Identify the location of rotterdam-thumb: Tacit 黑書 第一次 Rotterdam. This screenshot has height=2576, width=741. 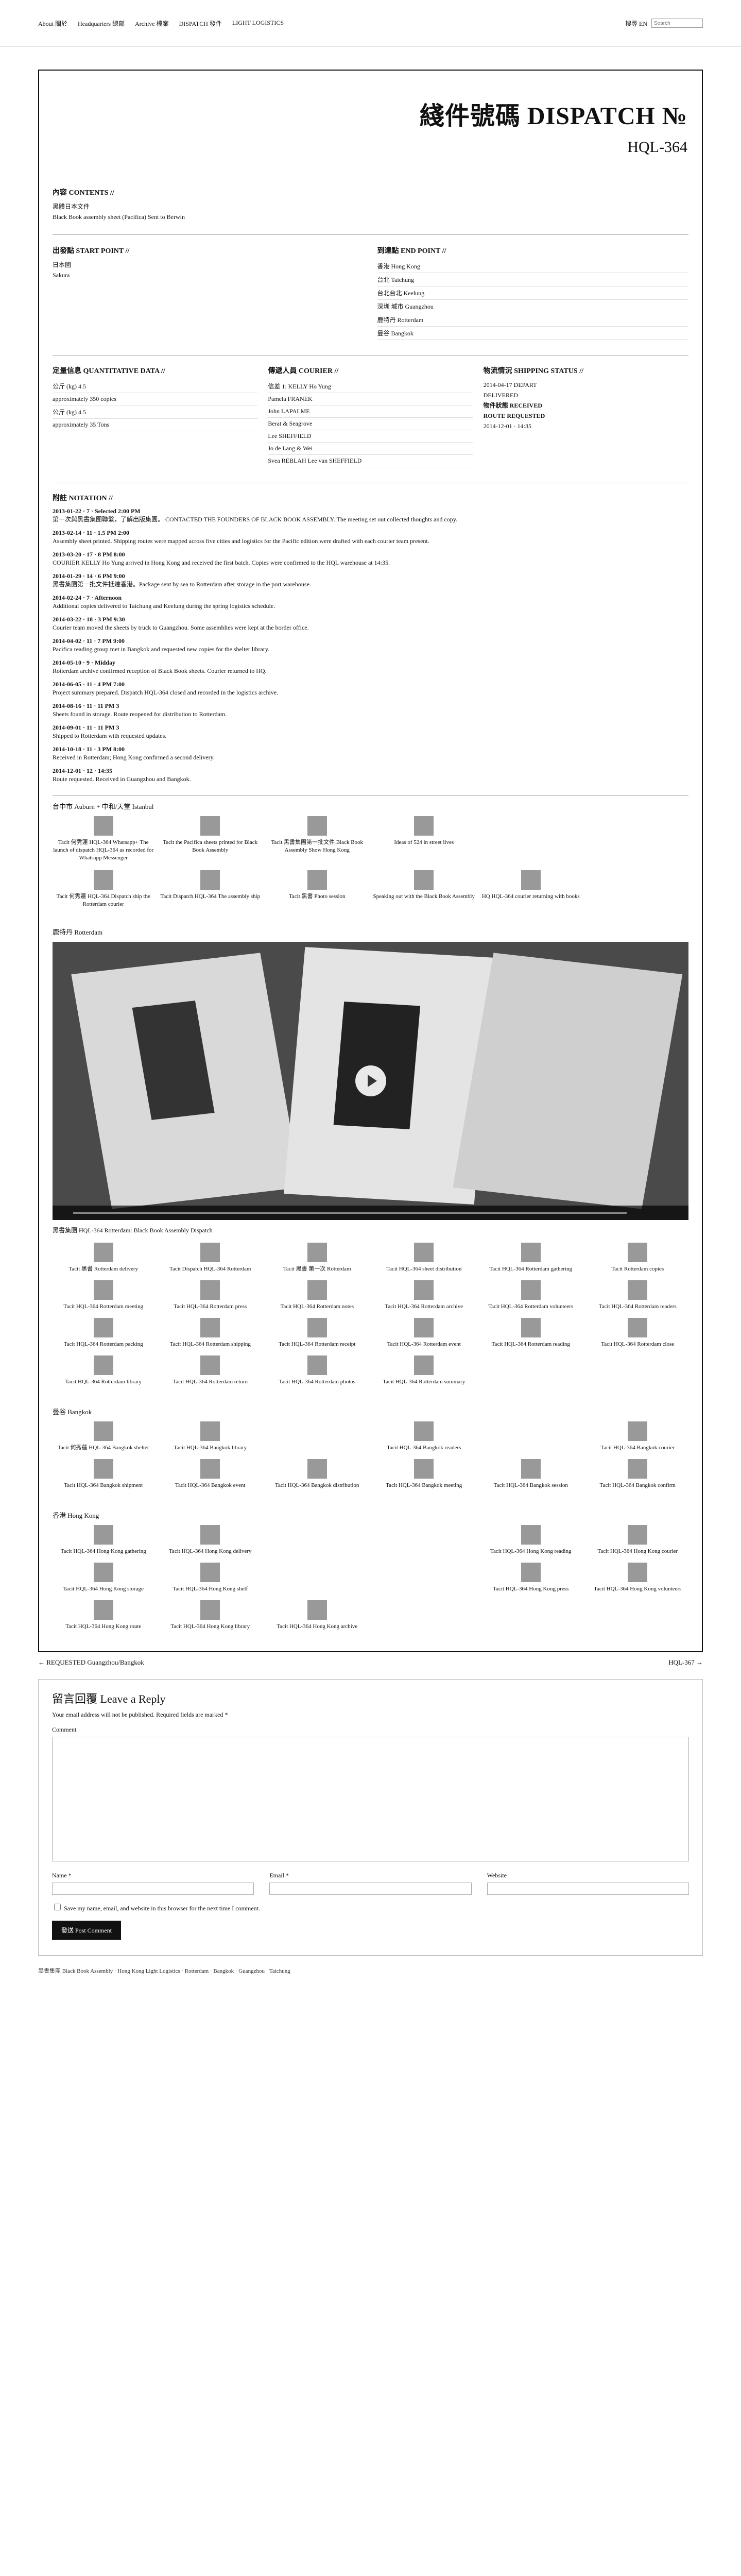
(317, 1258).